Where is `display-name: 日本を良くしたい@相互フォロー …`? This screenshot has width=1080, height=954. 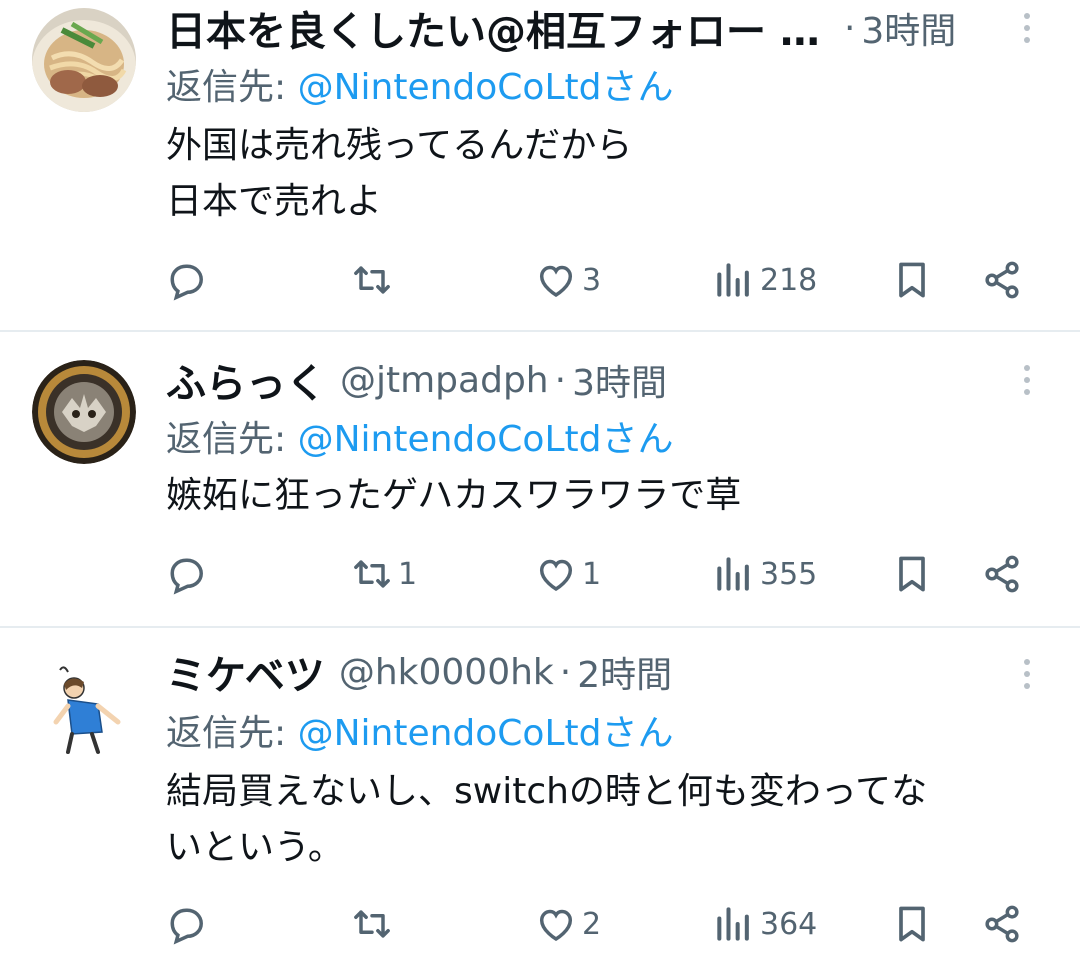
display-name: 日本を良くしたい@相互フォロー … is located at coordinates (493, 28).